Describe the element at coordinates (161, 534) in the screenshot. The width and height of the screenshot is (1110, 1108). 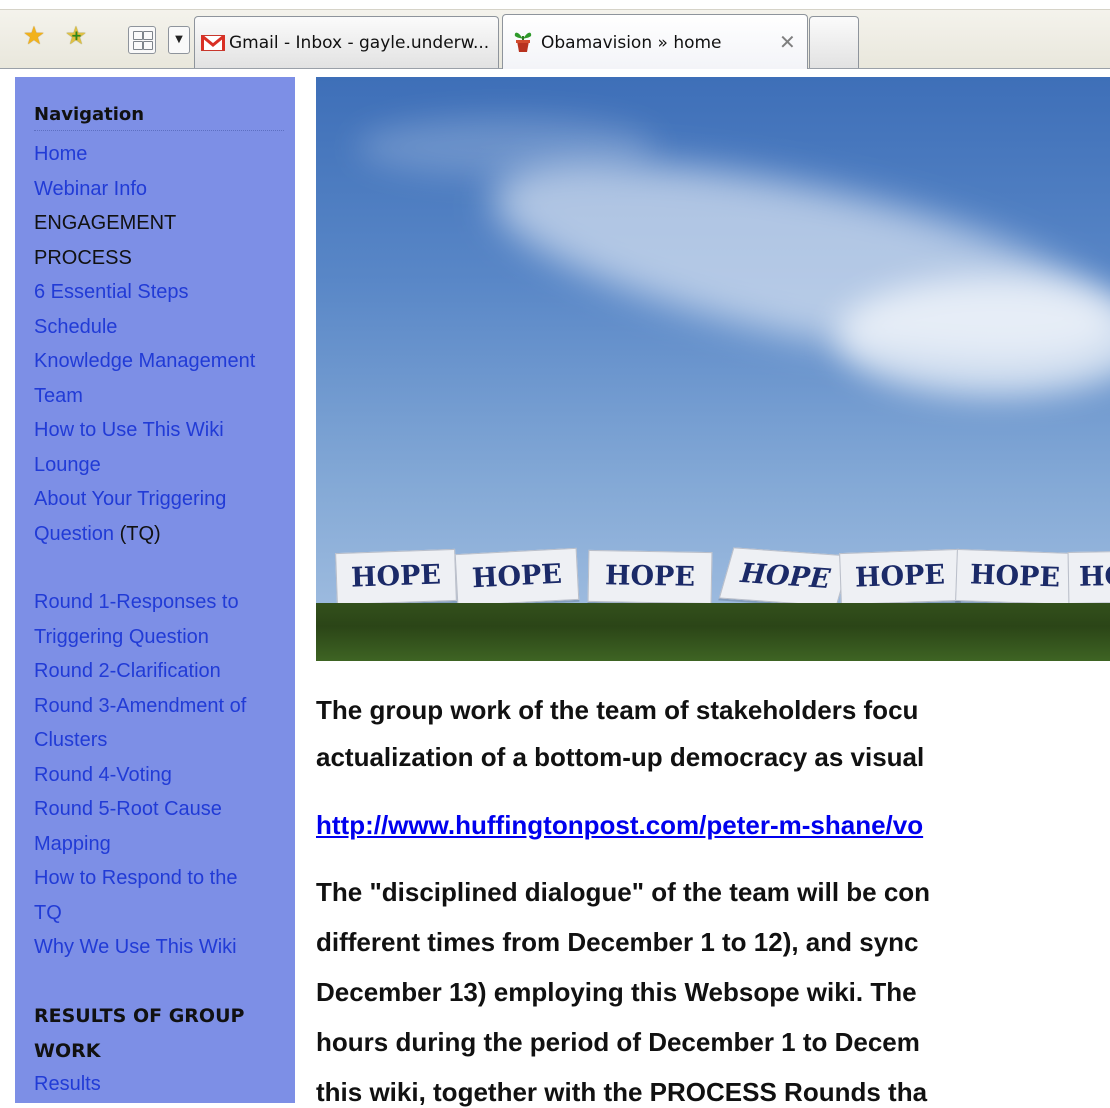
I see `sidebar-item-question: Question (TQ)` at that location.